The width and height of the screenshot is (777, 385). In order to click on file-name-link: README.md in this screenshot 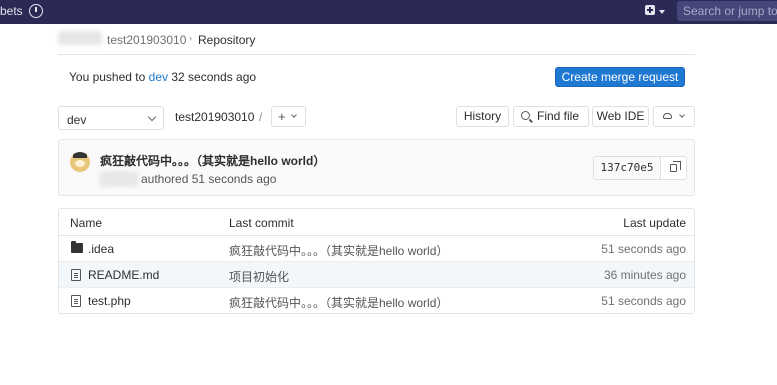, I will do `click(123, 275)`.